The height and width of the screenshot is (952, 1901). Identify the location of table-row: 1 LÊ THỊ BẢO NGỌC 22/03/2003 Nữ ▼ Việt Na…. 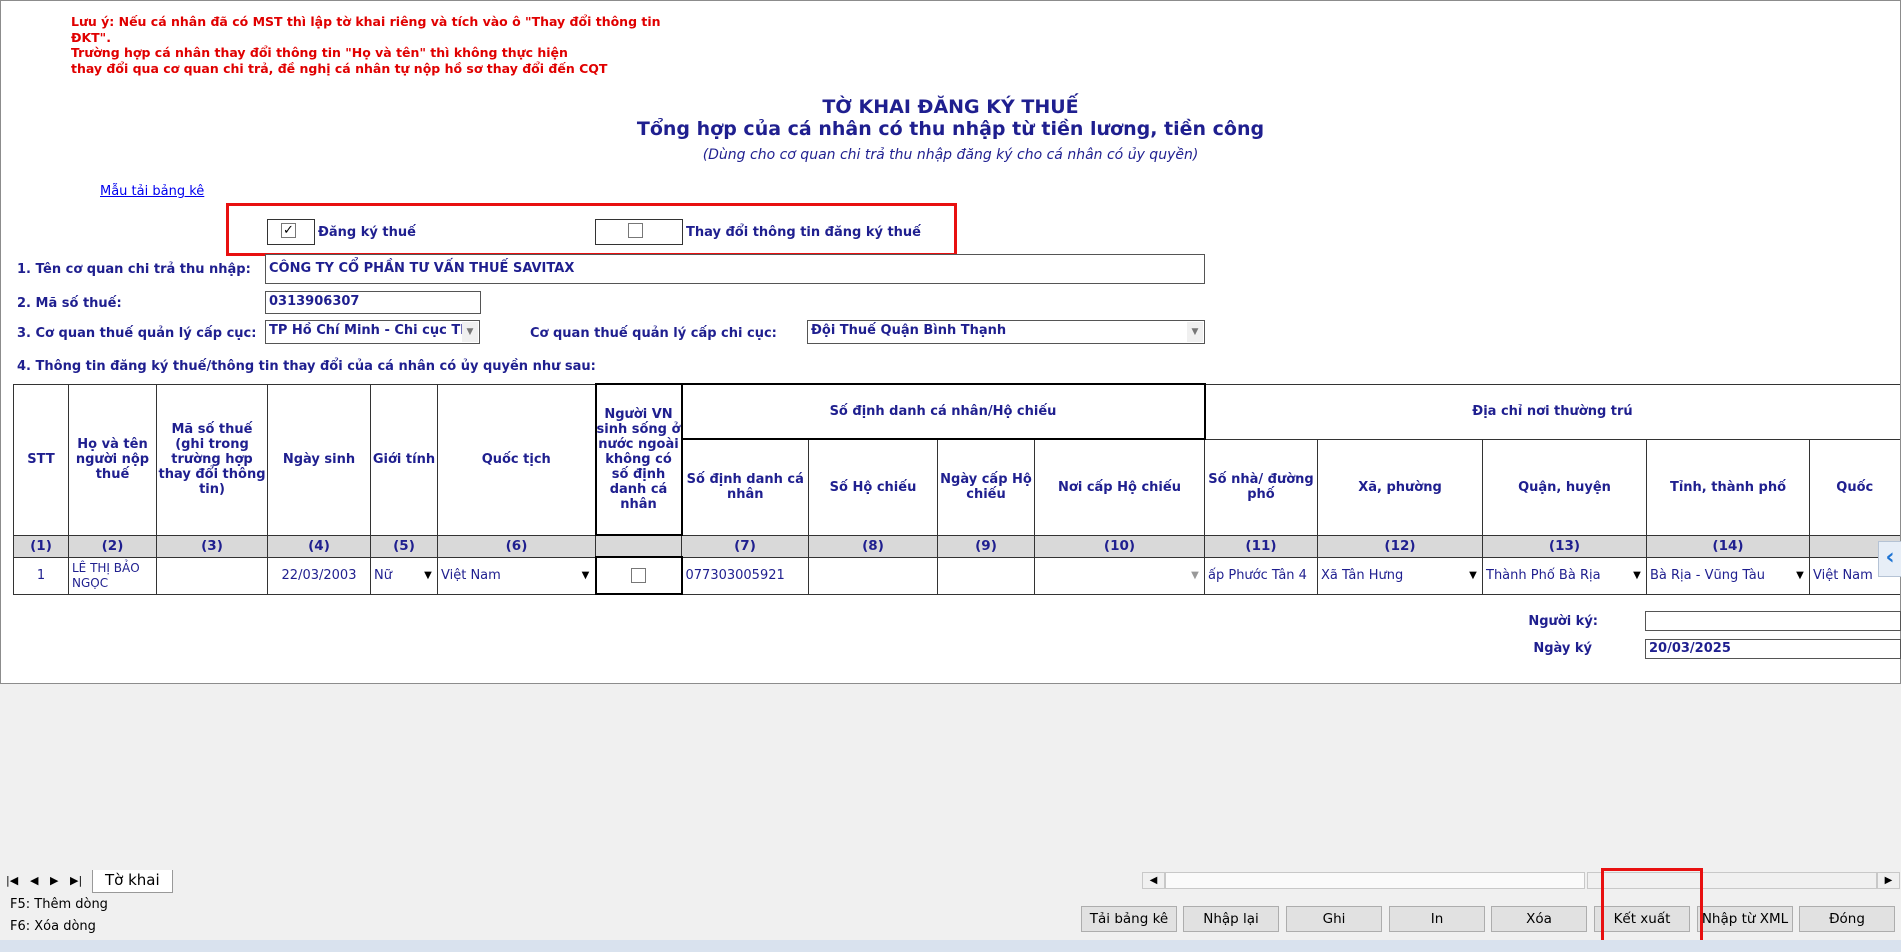
(956, 575).